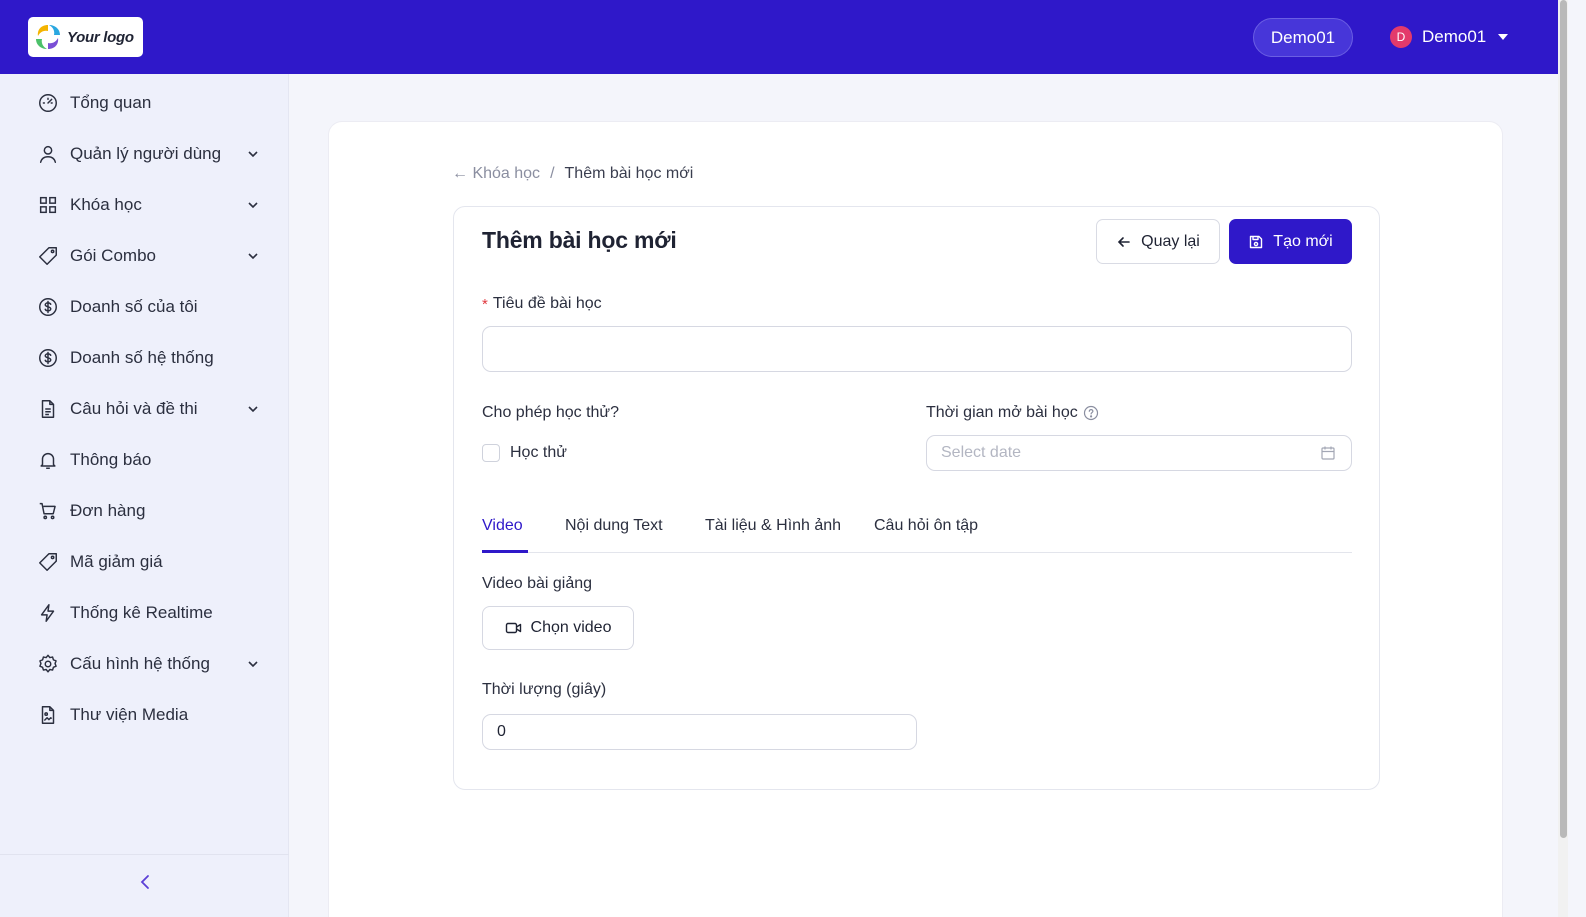  I want to click on media-file-icon, so click(48, 715).